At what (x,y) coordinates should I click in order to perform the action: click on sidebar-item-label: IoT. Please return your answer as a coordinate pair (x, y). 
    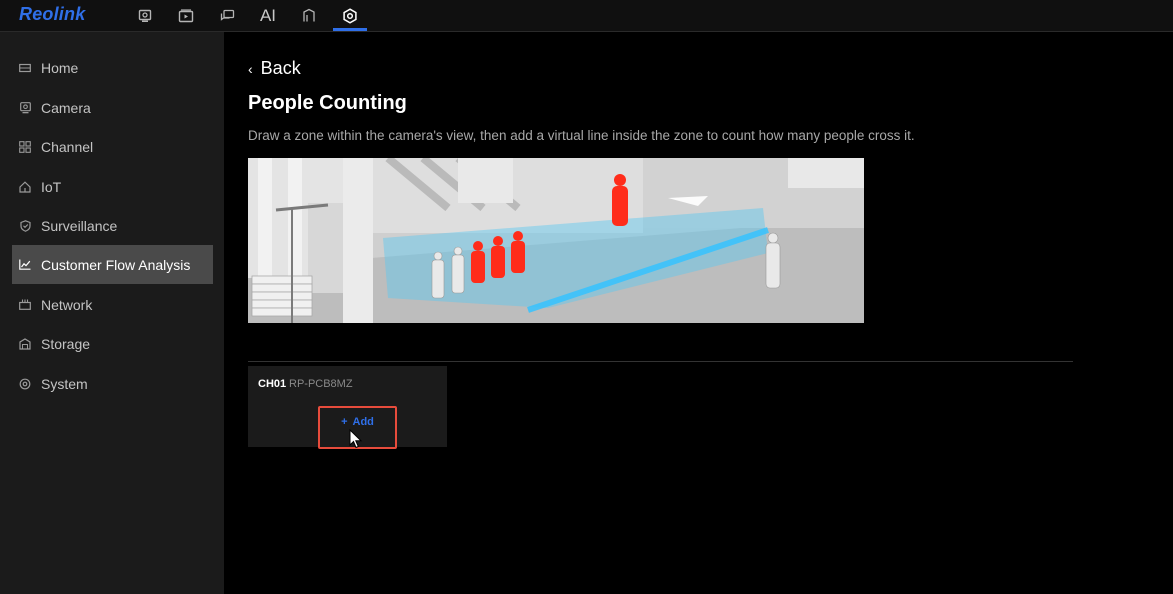
    Looking at the image, I should click on (51, 186).